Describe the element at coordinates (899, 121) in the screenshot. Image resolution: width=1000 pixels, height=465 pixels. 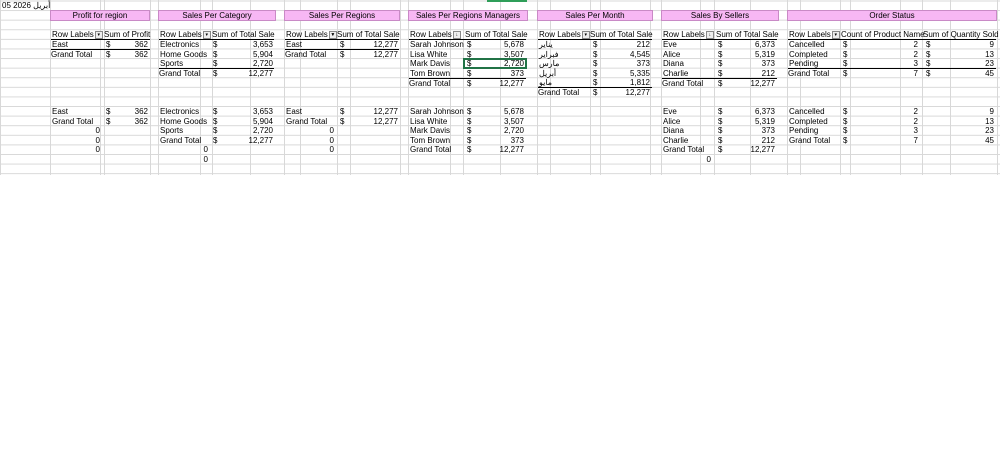
I see `copy-status-count: 2` at that location.